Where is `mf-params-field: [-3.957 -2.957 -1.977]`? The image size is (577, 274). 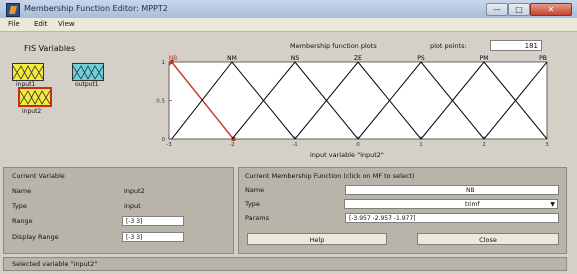
mf-params-field: [-3.957 -2.957 -1.977] is located at coordinates (452, 218).